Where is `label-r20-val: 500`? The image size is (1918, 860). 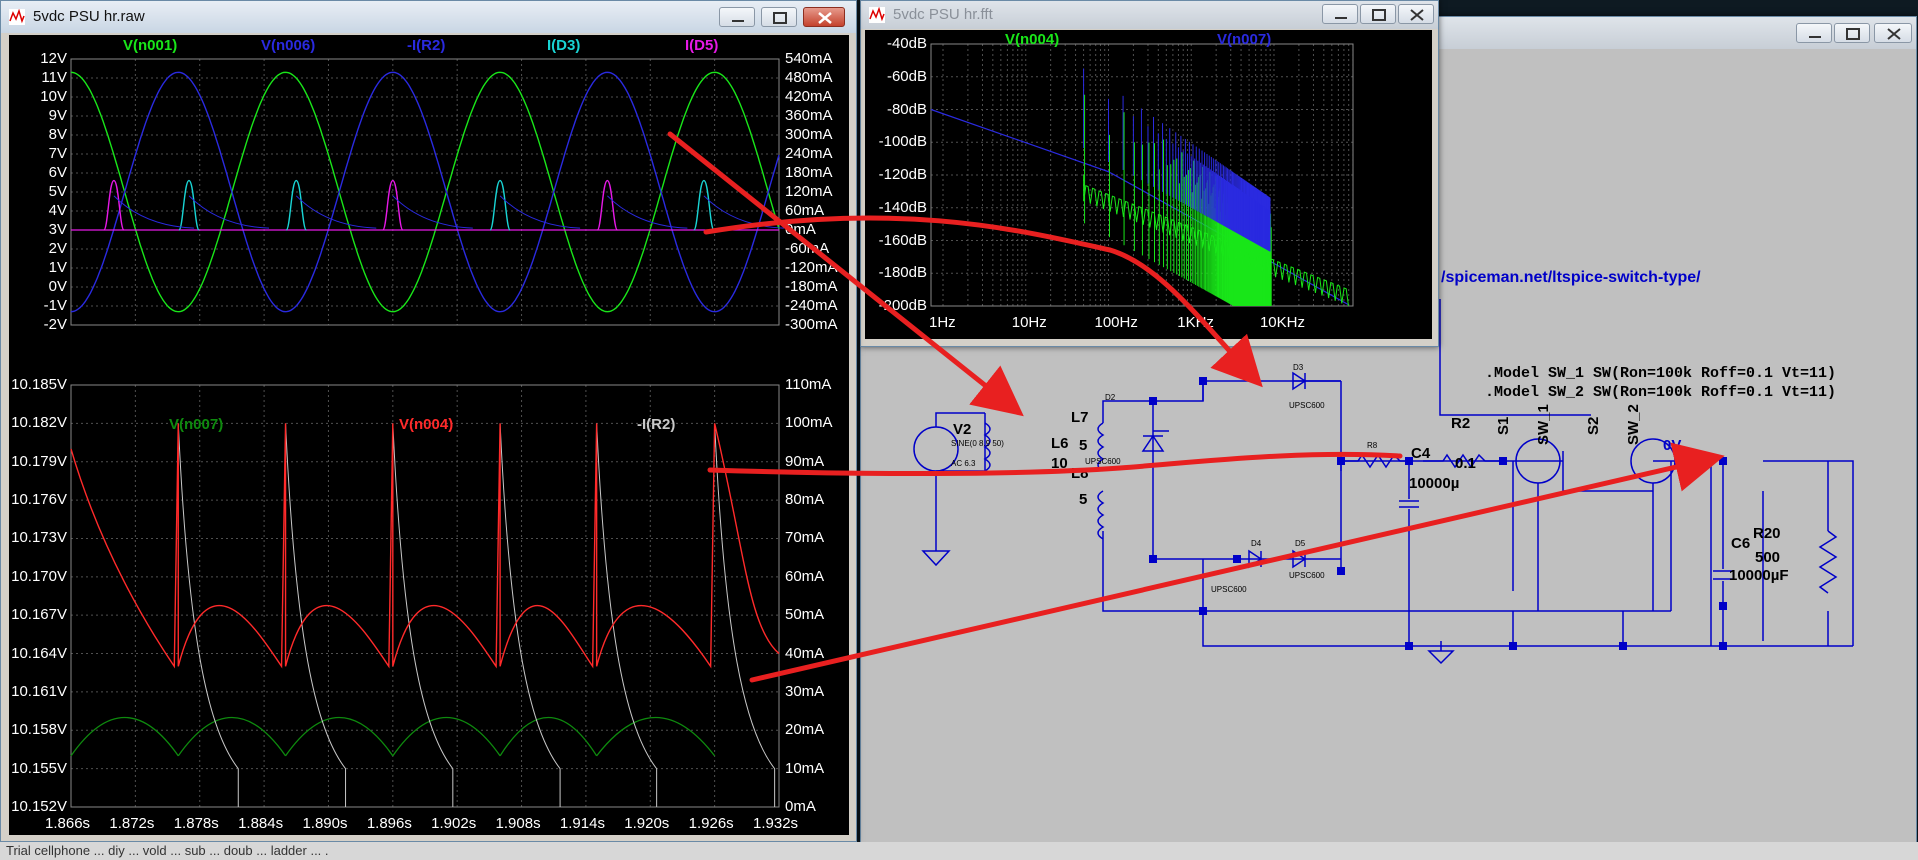 label-r20-val: 500 is located at coordinates (1768, 557).